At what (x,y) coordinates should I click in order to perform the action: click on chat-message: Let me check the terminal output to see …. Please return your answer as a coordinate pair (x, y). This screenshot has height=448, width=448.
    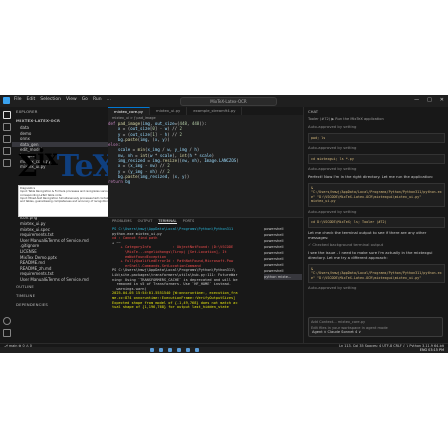
    Looking at the image, I should click on (367, 234).